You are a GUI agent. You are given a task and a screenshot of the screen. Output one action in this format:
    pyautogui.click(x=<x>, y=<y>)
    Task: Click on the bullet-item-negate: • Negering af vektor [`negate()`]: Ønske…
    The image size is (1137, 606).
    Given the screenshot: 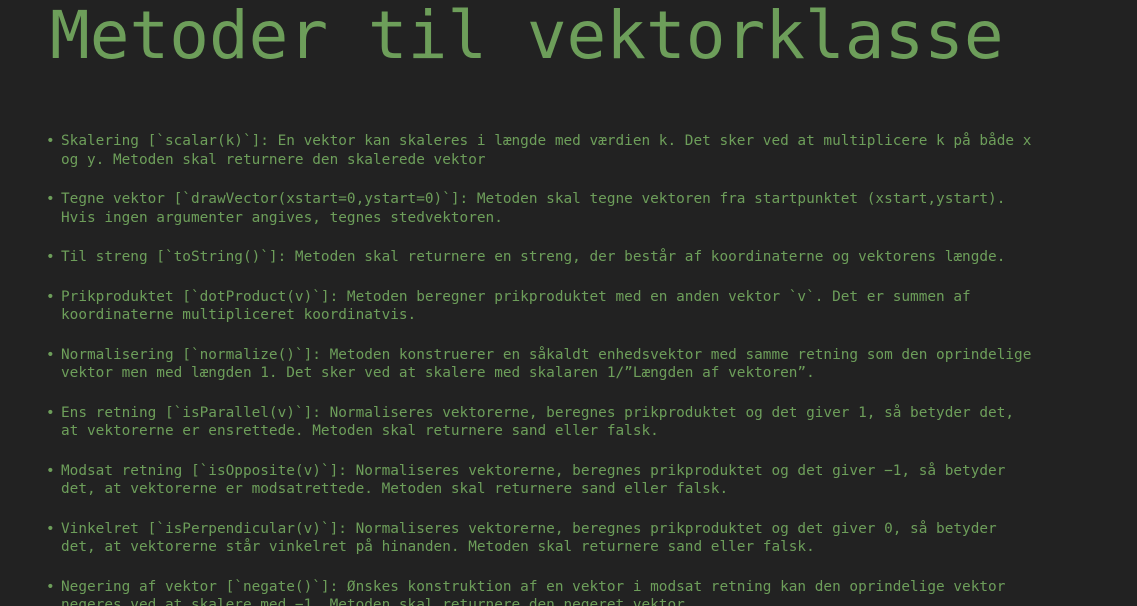 What is the action you would take?
    pyautogui.click(x=591, y=592)
    